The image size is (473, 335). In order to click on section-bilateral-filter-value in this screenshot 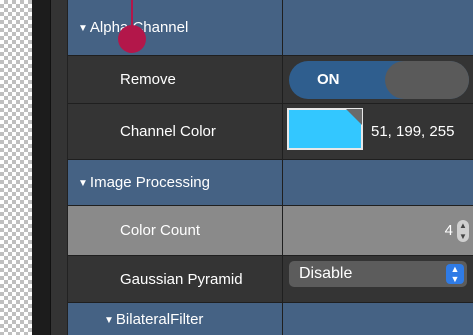, I will do `click(378, 319)`.